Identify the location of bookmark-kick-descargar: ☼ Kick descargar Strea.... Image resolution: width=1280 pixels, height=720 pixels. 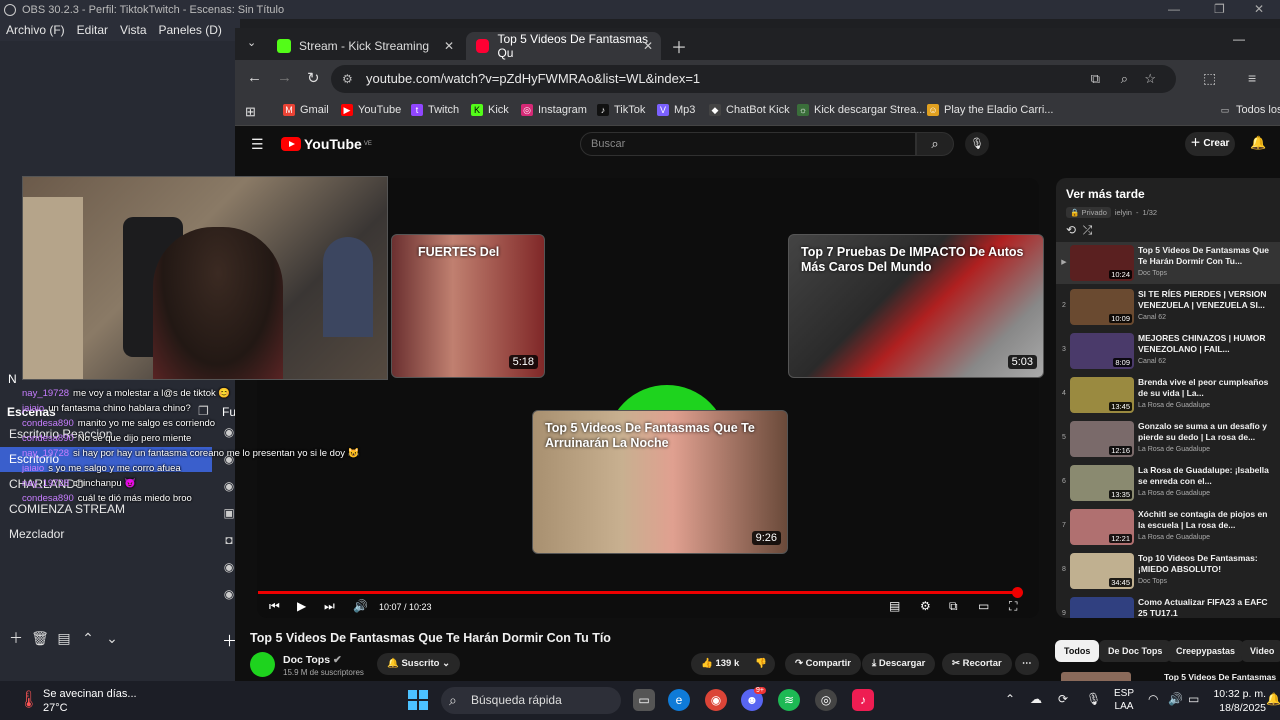
(861, 110).